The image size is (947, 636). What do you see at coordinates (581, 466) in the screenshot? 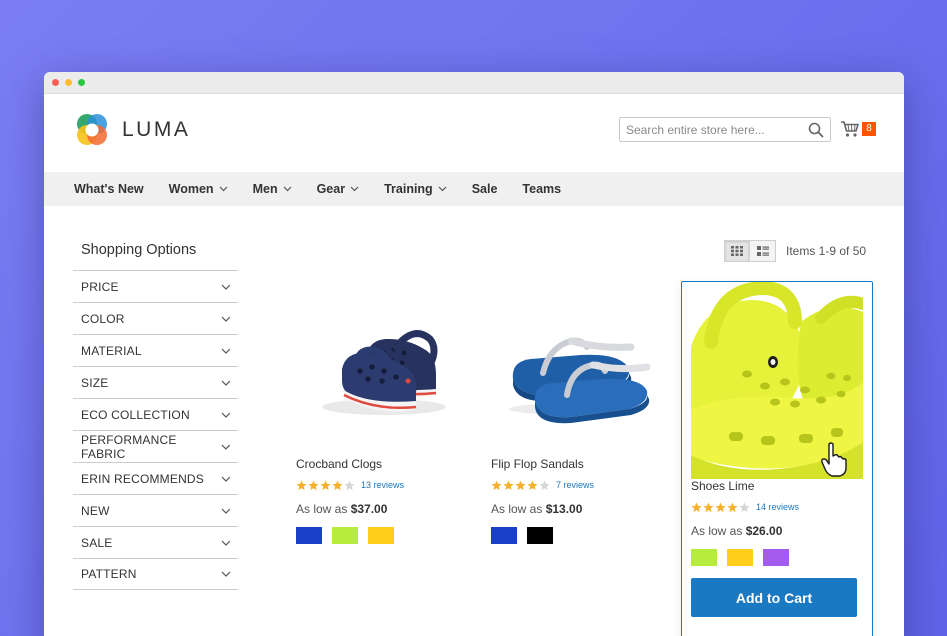
I see `product-name: Flip Flop Sandals` at bounding box center [581, 466].